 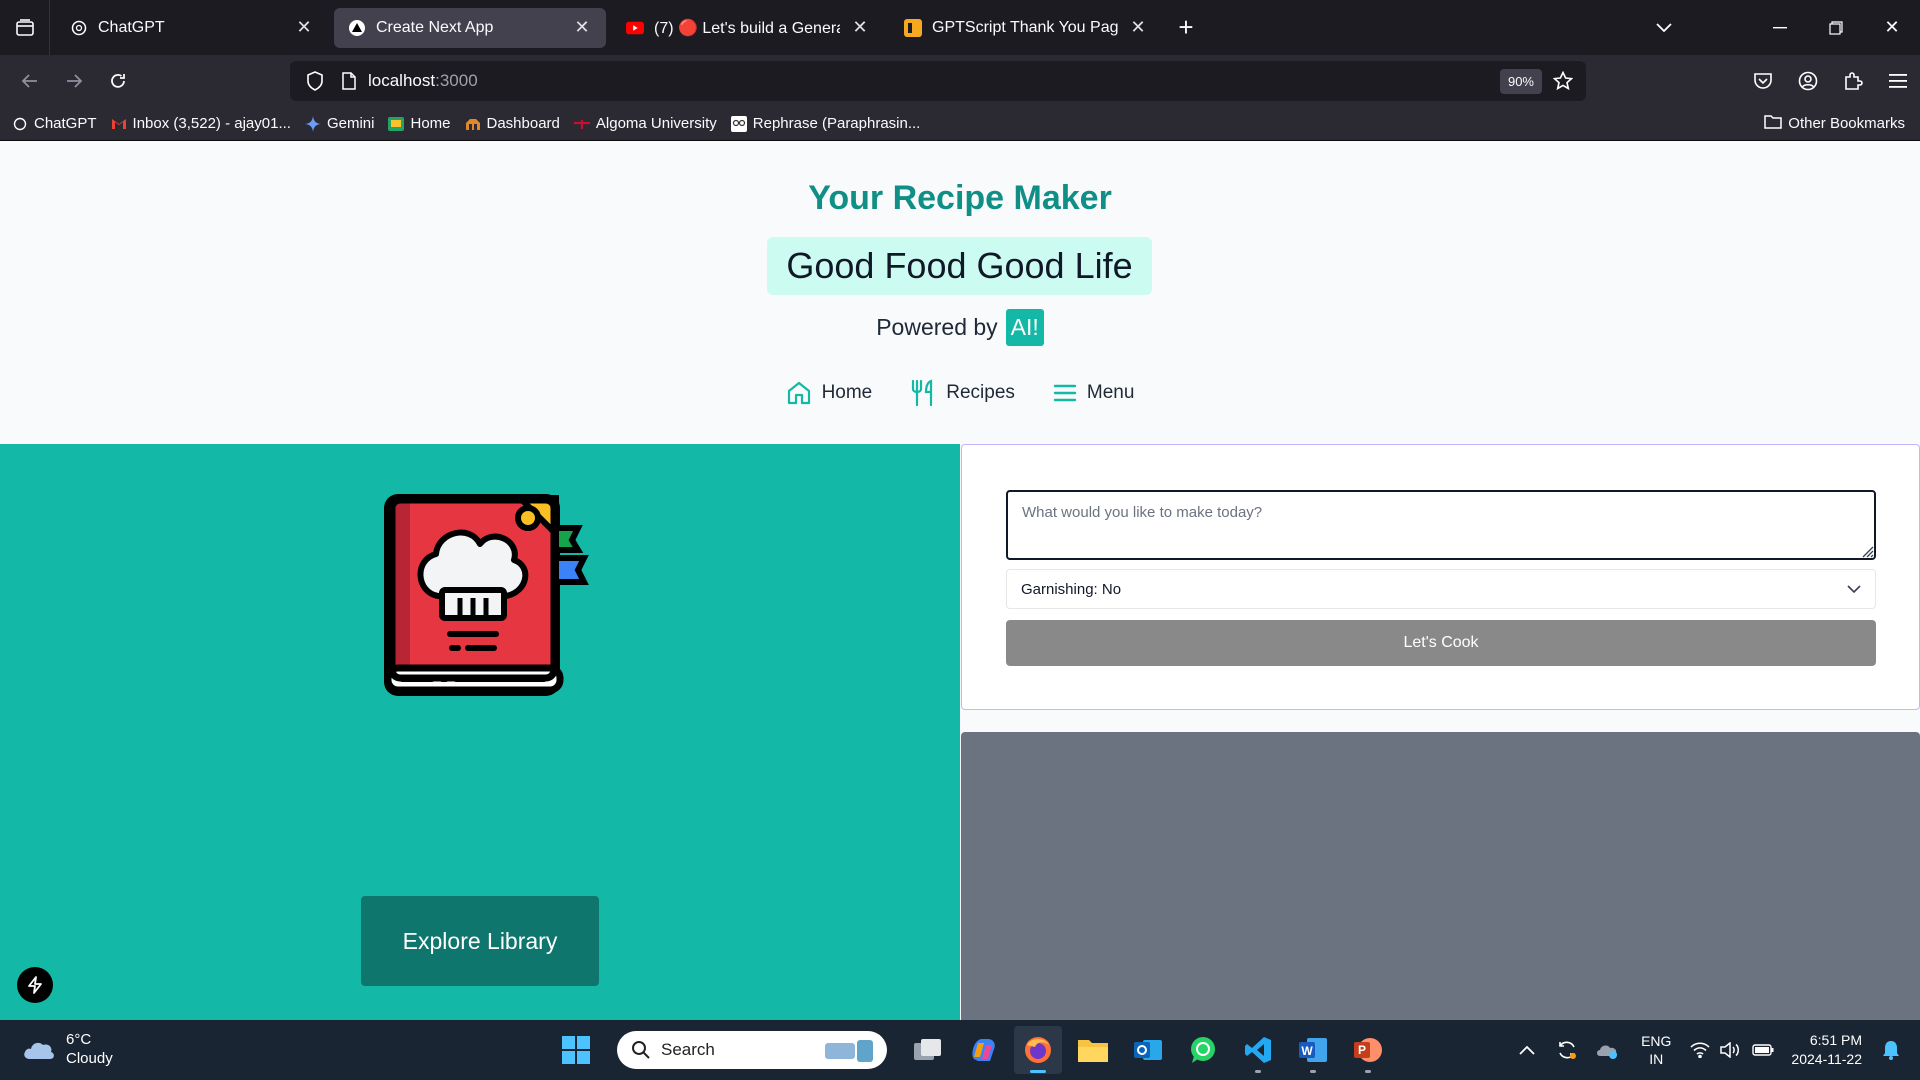 I want to click on account-button, so click(x=1807, y=81).